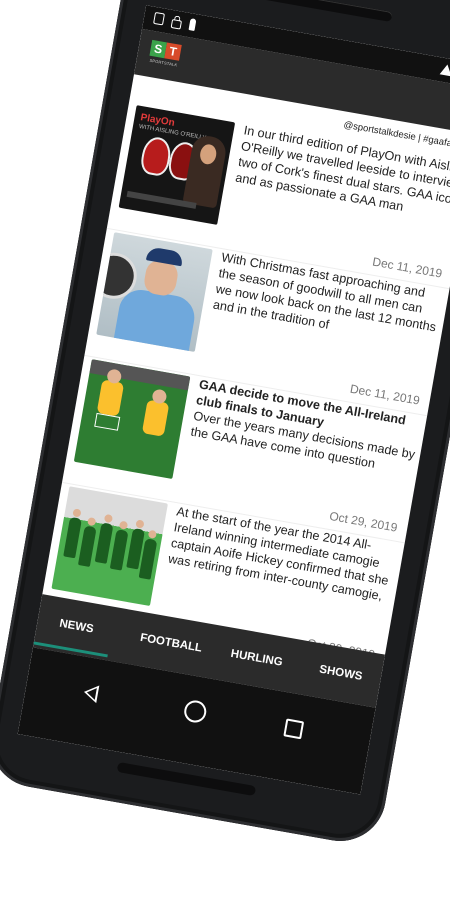  What do you see at coordinates (171, 643) in the screenshot?
I see `tab-football: FOOTBALL` at bounding box center [171, 643].